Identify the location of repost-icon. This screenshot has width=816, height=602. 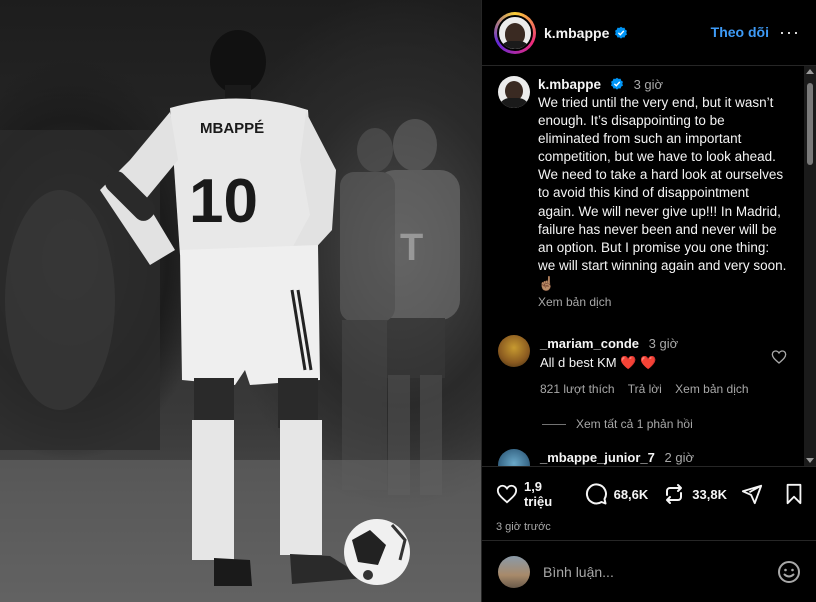
(674, 494).